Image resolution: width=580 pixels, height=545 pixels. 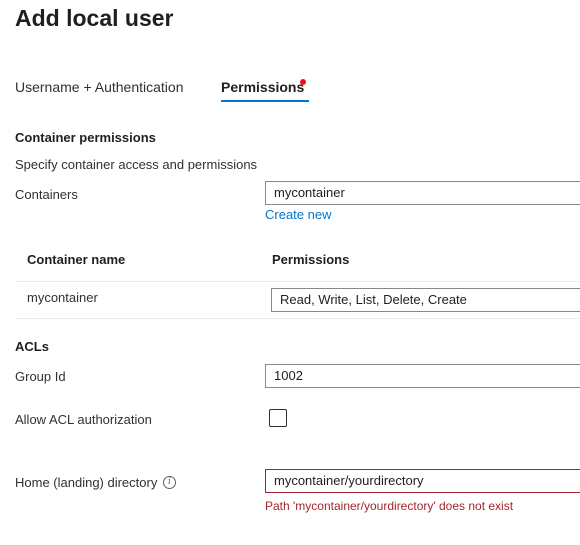 What do you see at coordinates (62, 297) in the screenshot?
I see `table-row-container-name: mycontainer` at bounding box center [62, 297].